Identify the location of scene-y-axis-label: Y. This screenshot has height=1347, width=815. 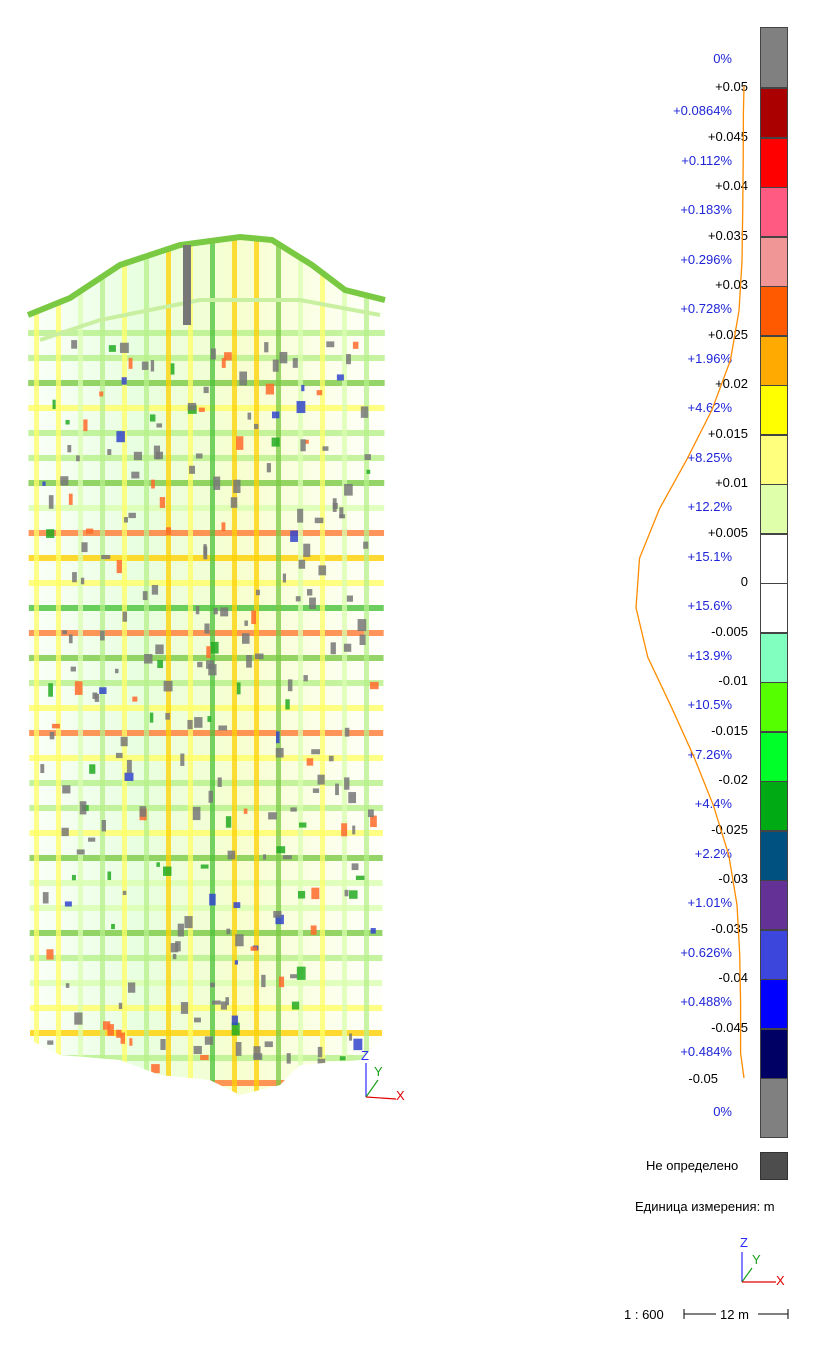
(378, 1071).